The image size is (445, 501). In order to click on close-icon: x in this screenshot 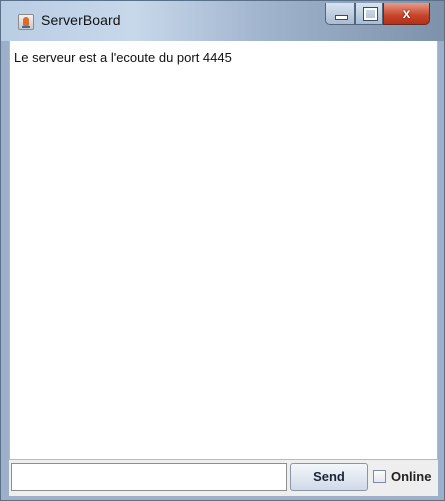, I will do `click(406, 13)`.